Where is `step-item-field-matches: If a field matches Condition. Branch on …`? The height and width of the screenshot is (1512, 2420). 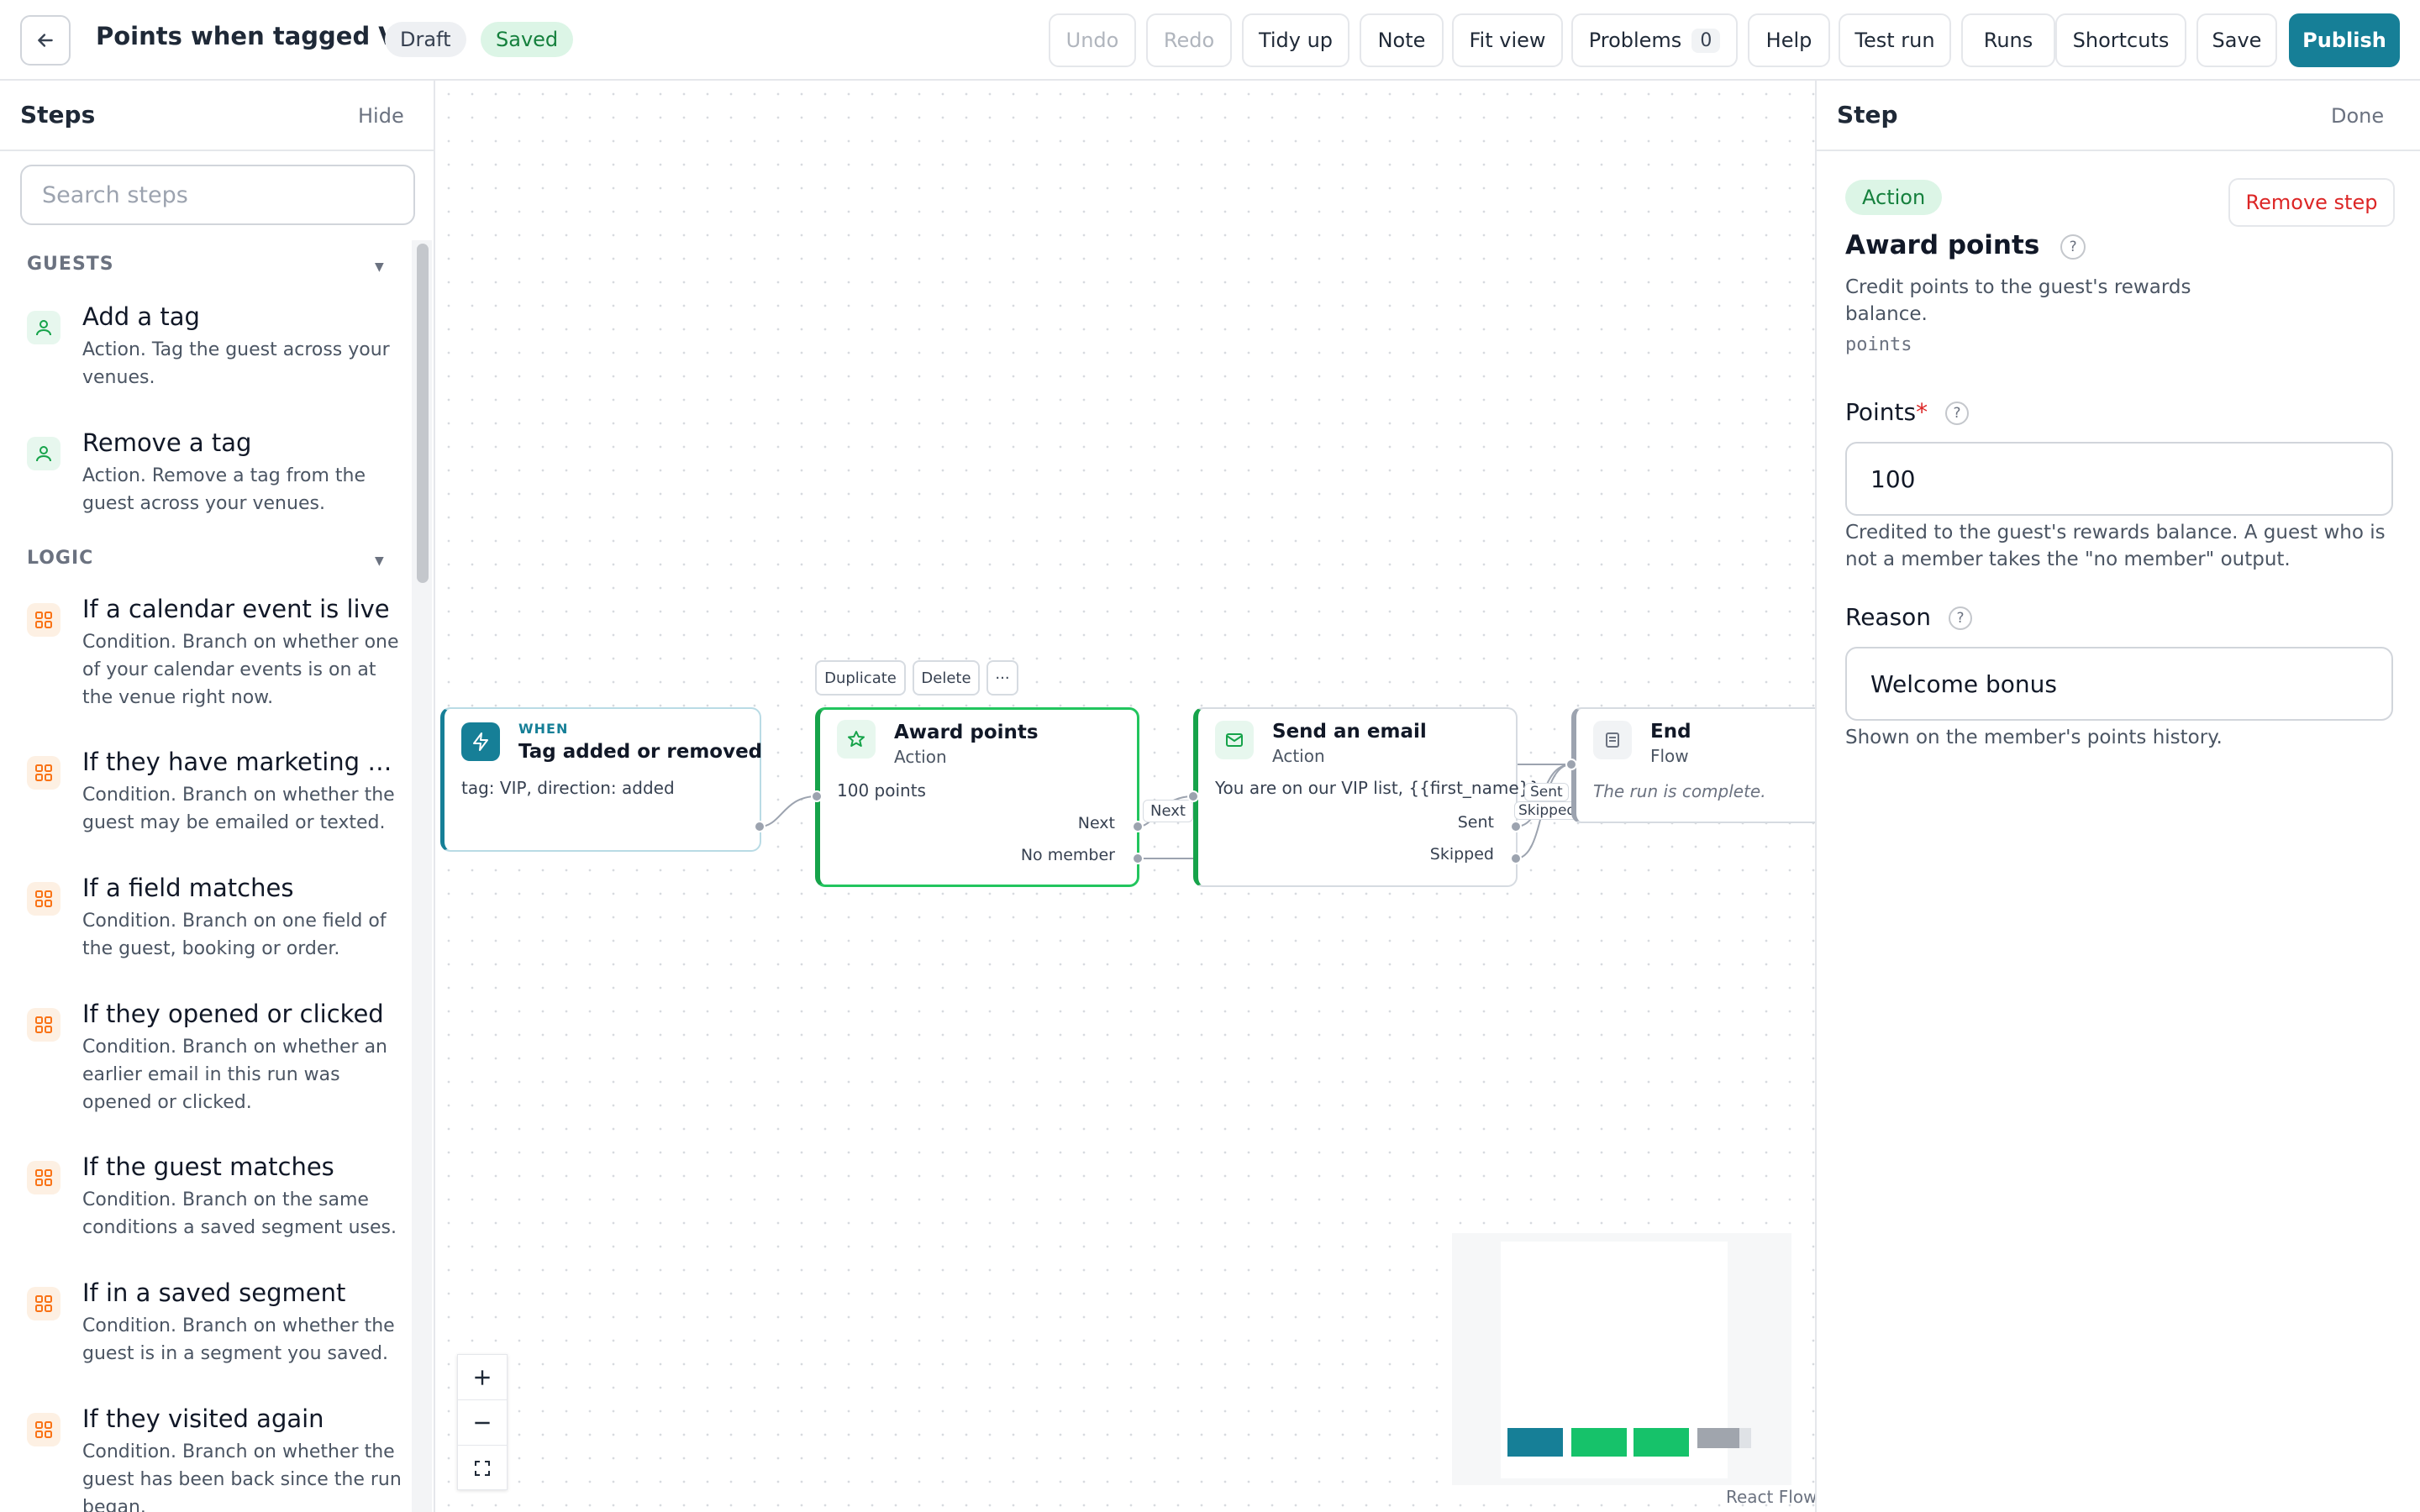 step-item-field-matches: If a field matches Condition. Branch on … is located at coordinates (207, 937).